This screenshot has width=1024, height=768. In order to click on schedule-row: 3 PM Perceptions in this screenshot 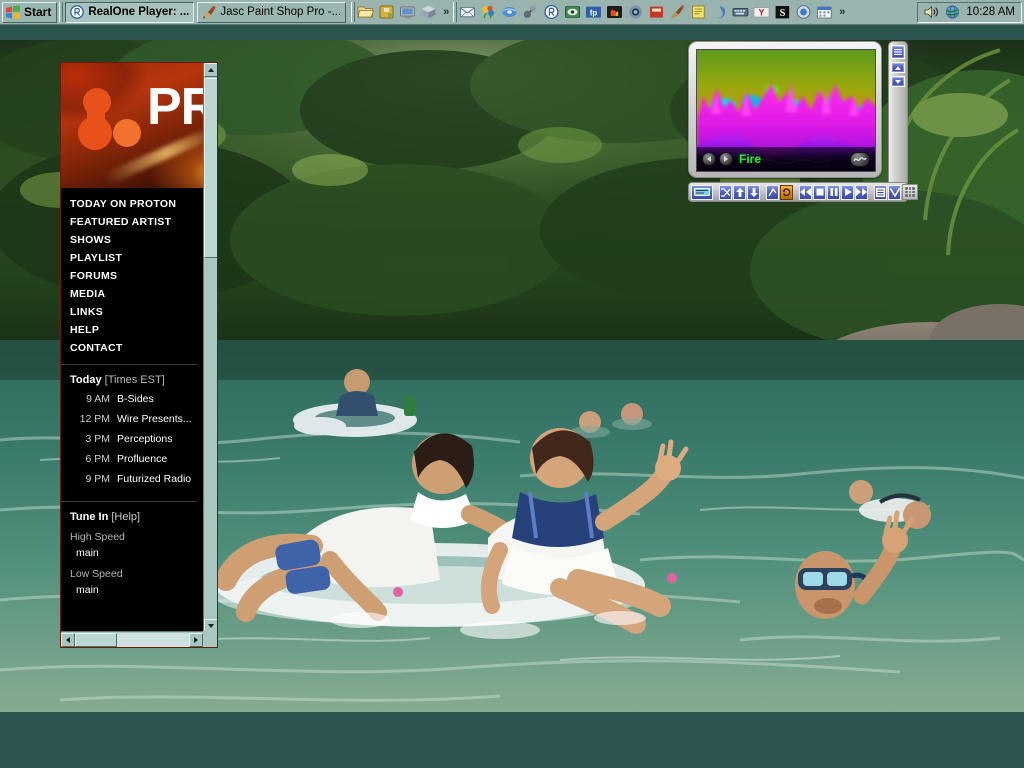, I will do `click(133, 439)`.